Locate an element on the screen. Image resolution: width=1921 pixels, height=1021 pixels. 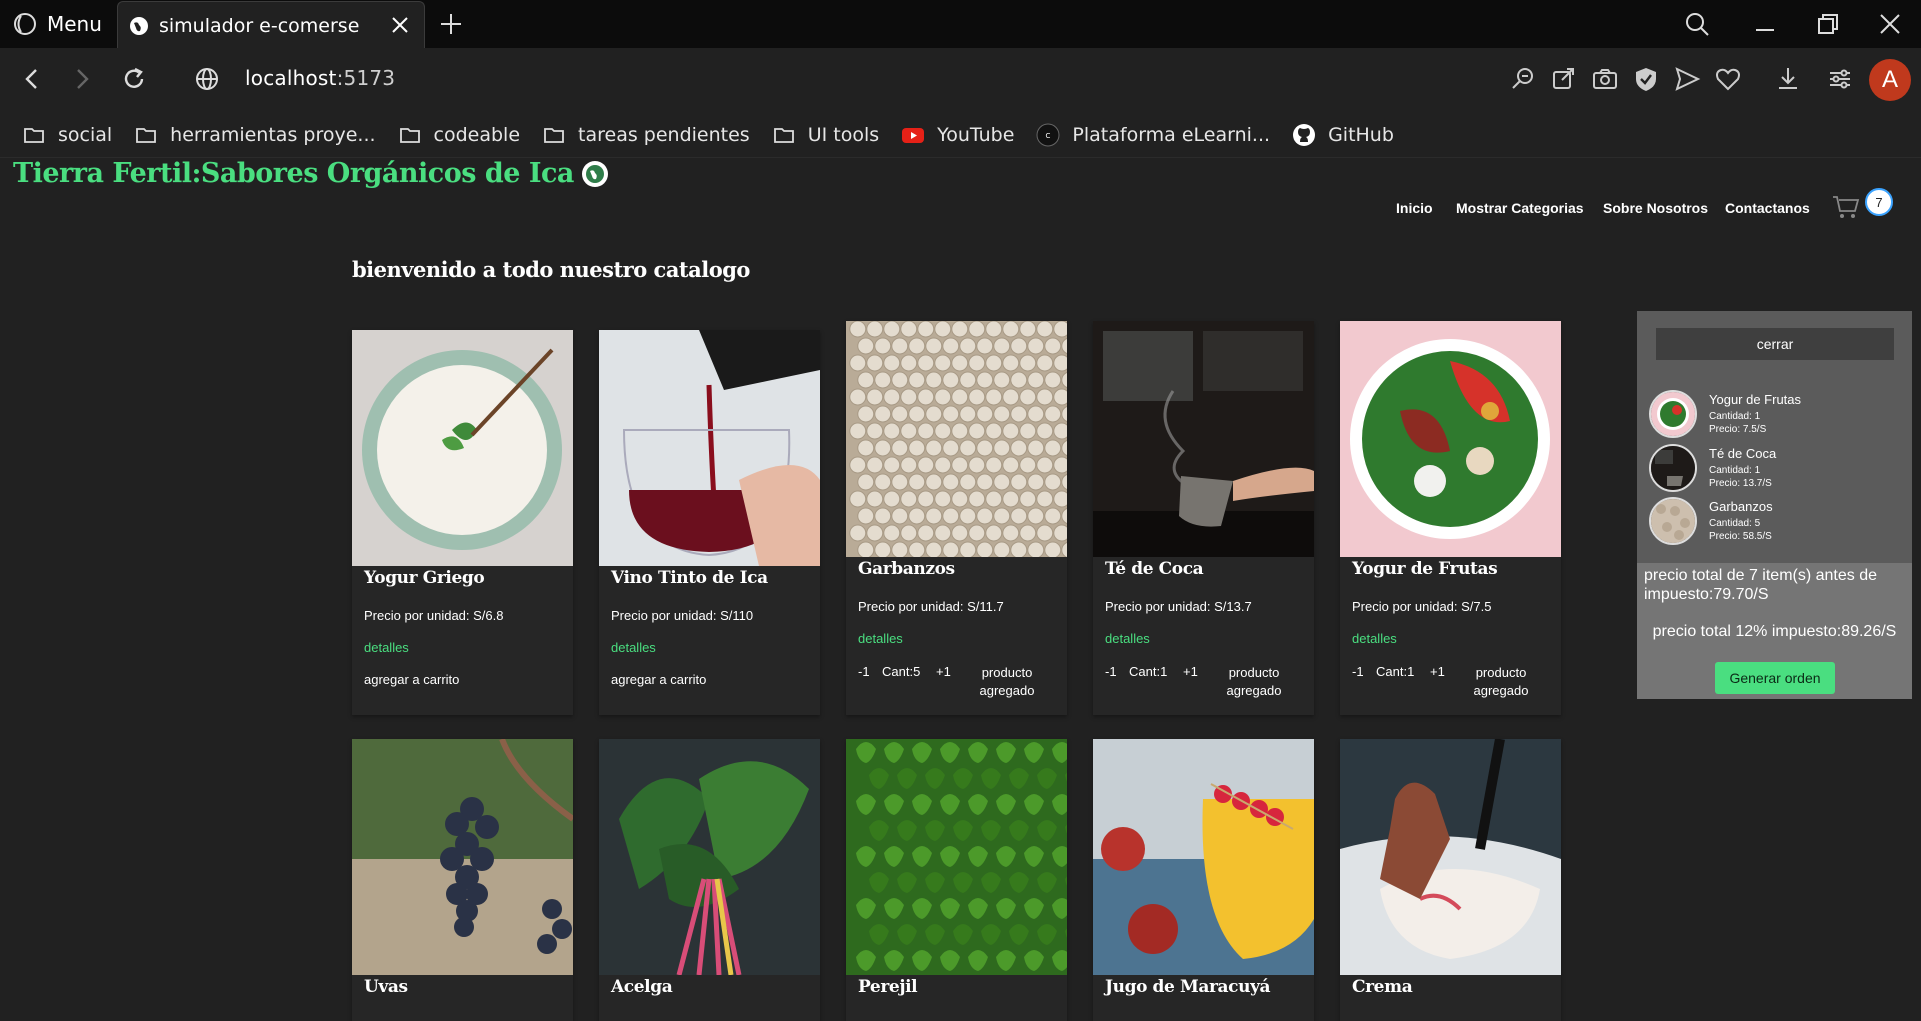
snapshot-icon is located at coordinates (1605, 79).